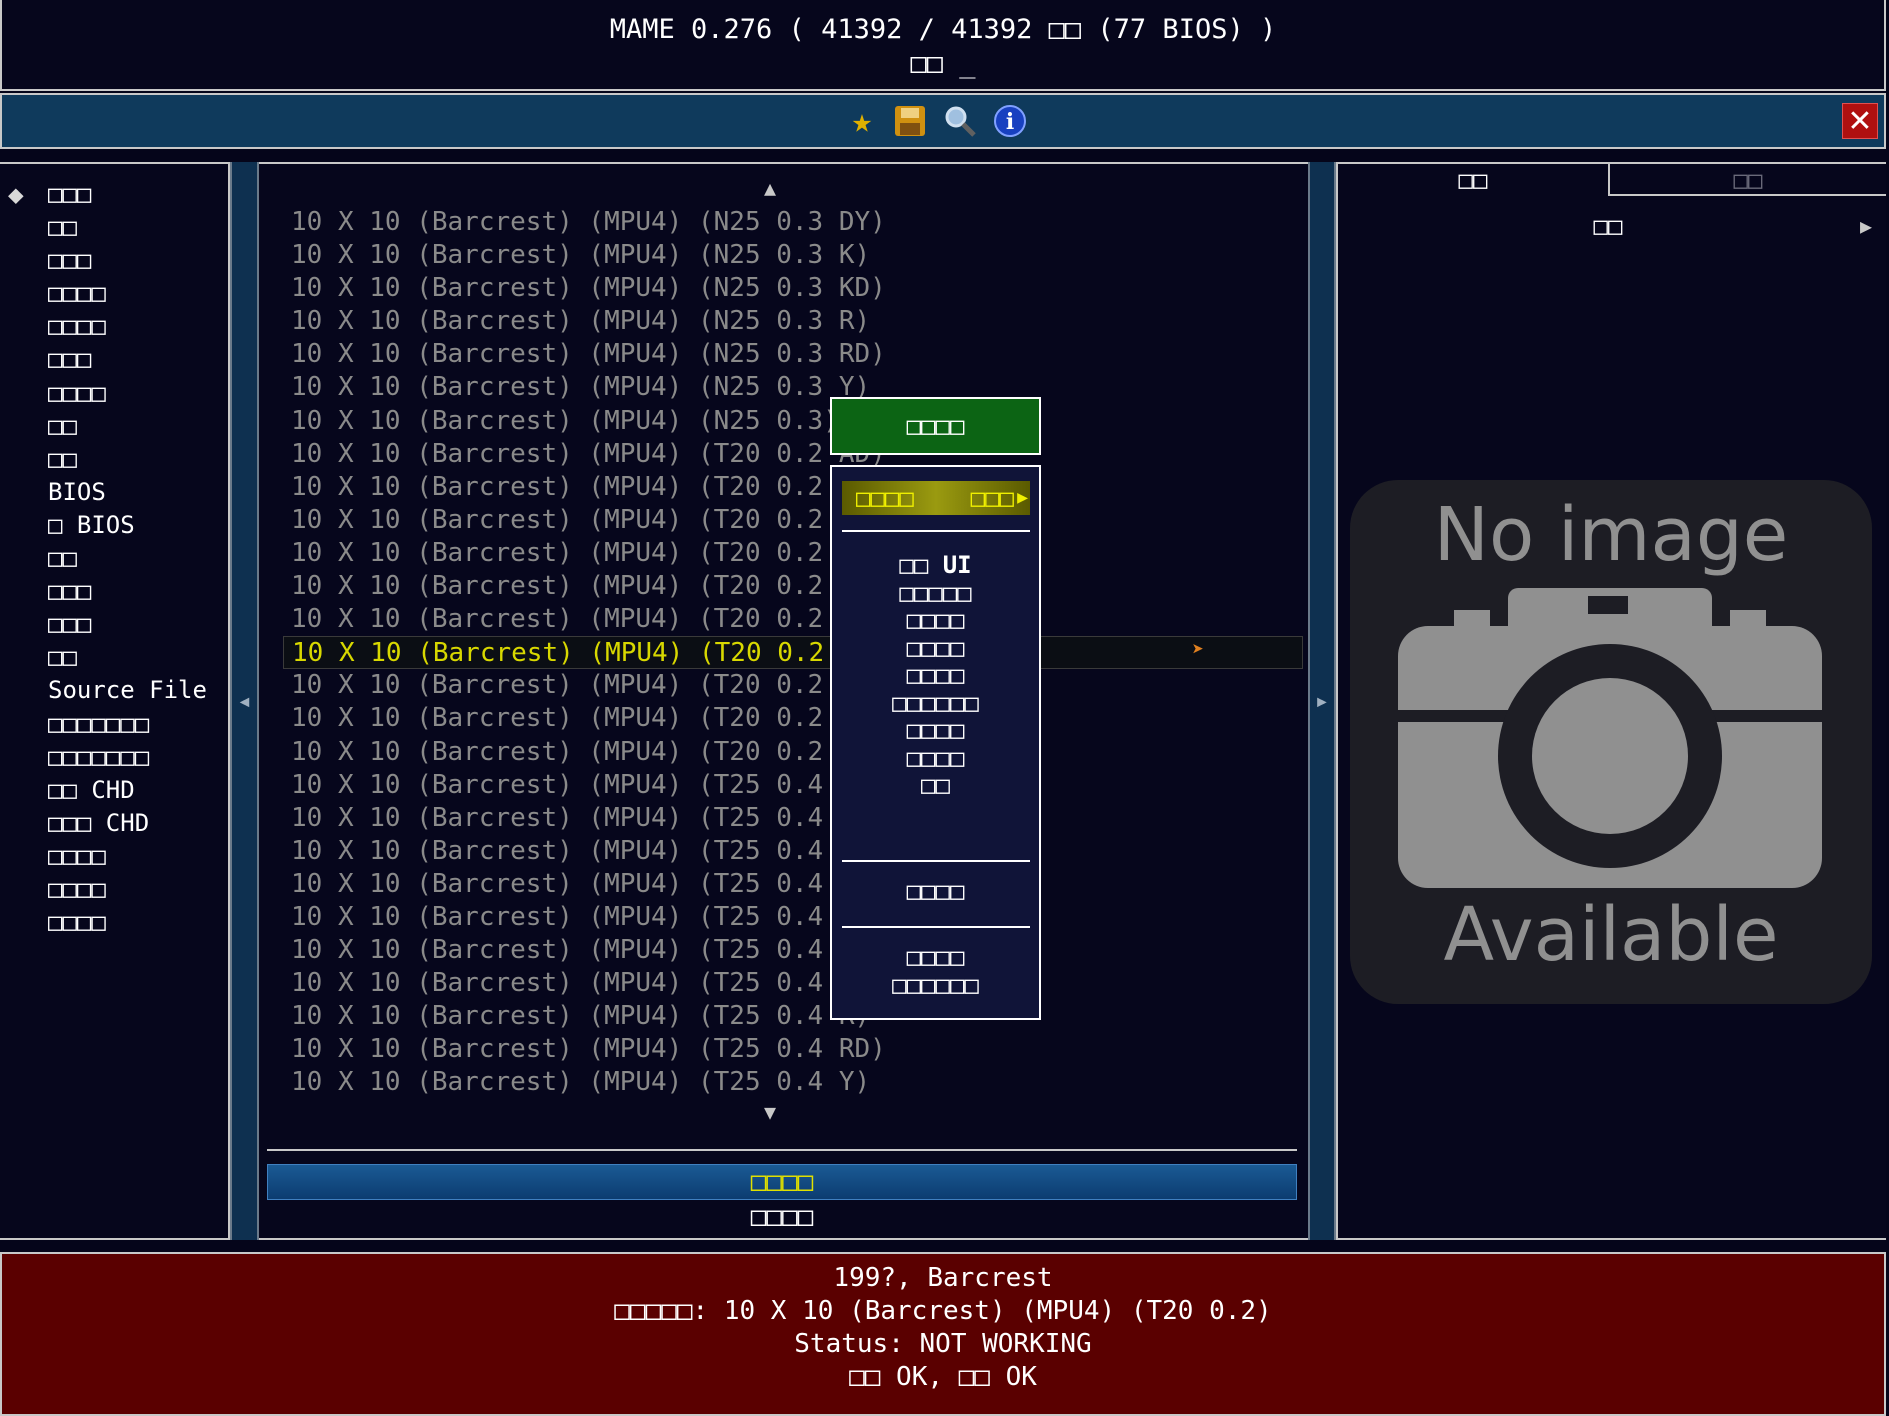 The width and height of the screenshot is (1889, 1416). What do you see at coordinates (793, 487) in the screenshot?
I see `game-row: 10 X 10 (Barcrest) (MPU4) (T20 0.2 B)` at bounding box center [793, 487].